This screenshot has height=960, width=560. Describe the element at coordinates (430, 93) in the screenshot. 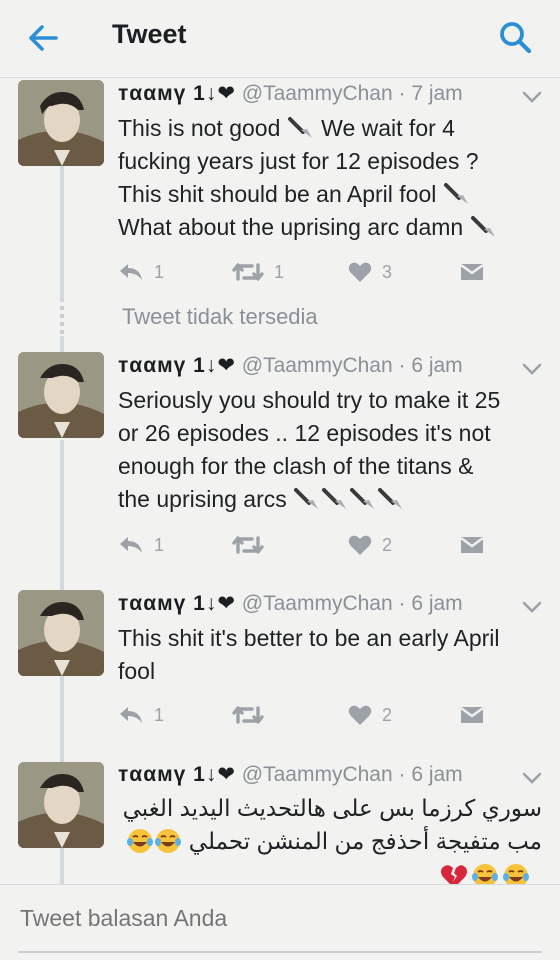

I see `tweet-time: · 7 jam` at that location.